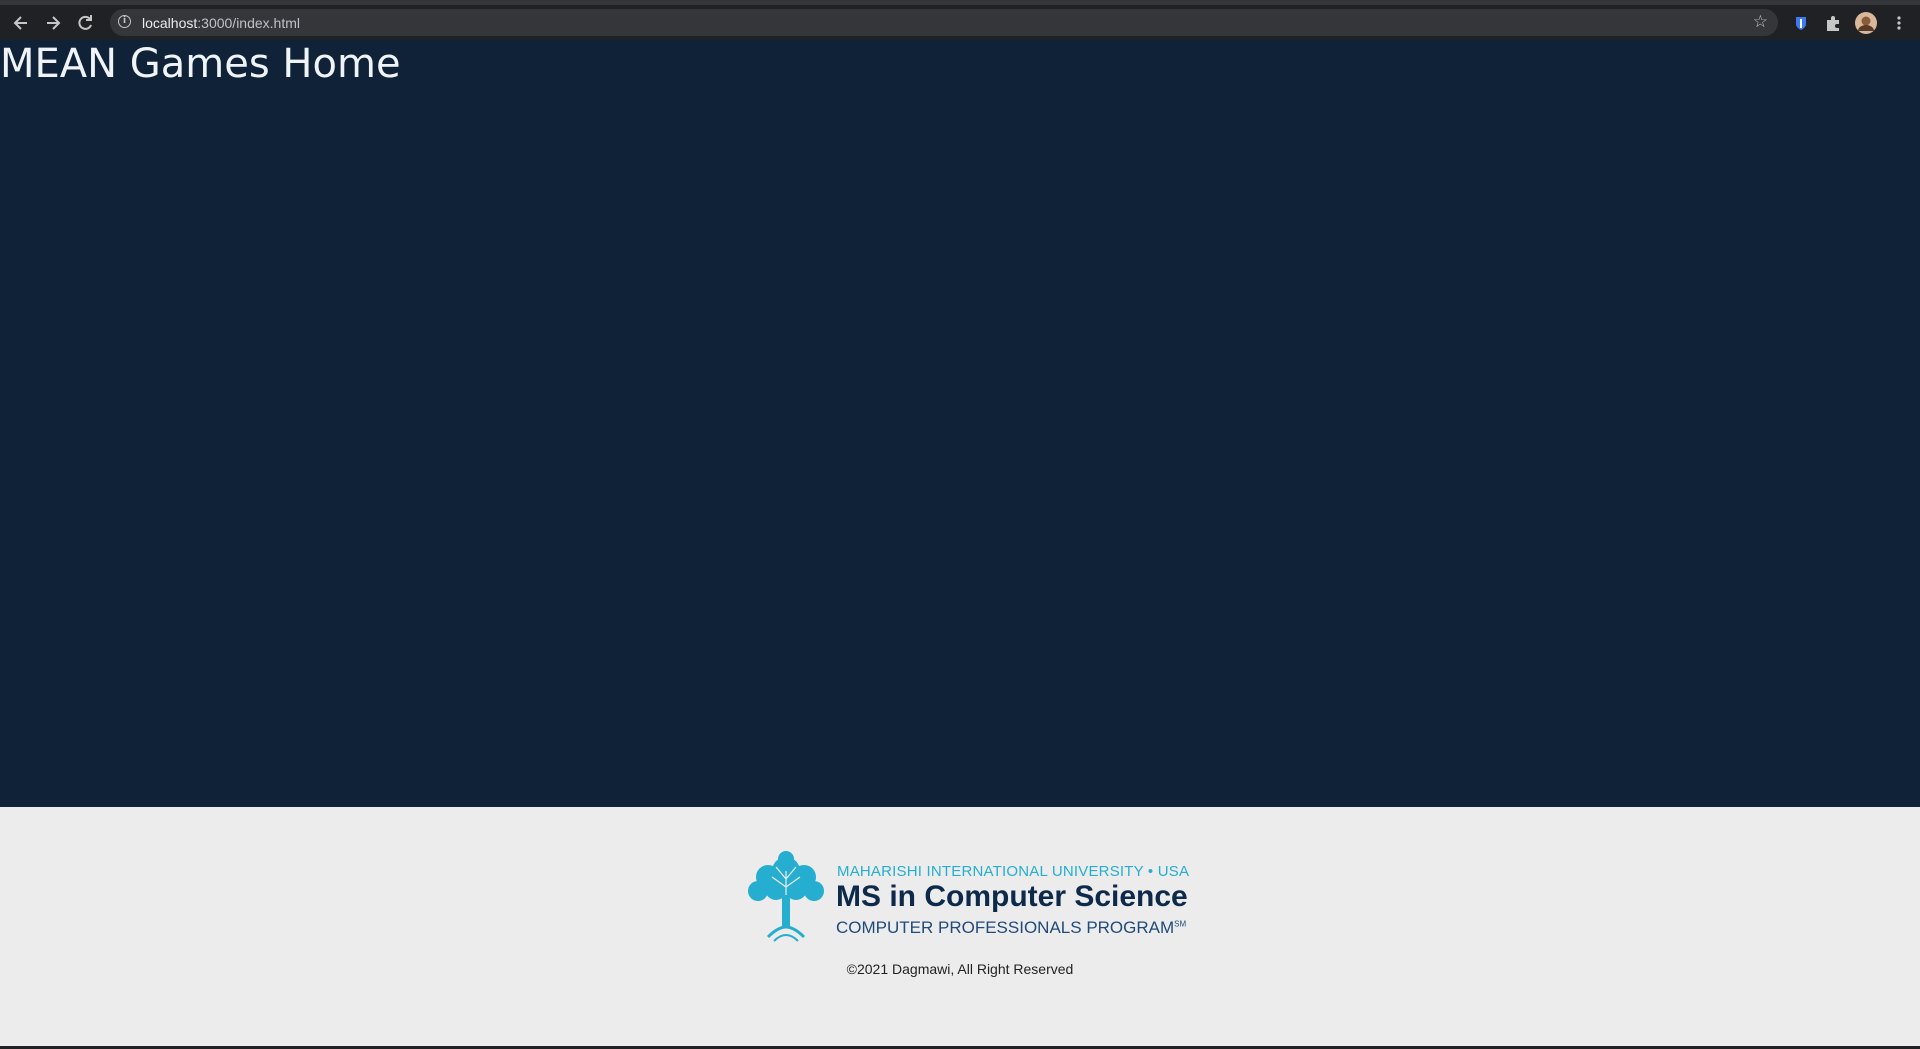  I want to click on menu-icon, so click(1899, 23).